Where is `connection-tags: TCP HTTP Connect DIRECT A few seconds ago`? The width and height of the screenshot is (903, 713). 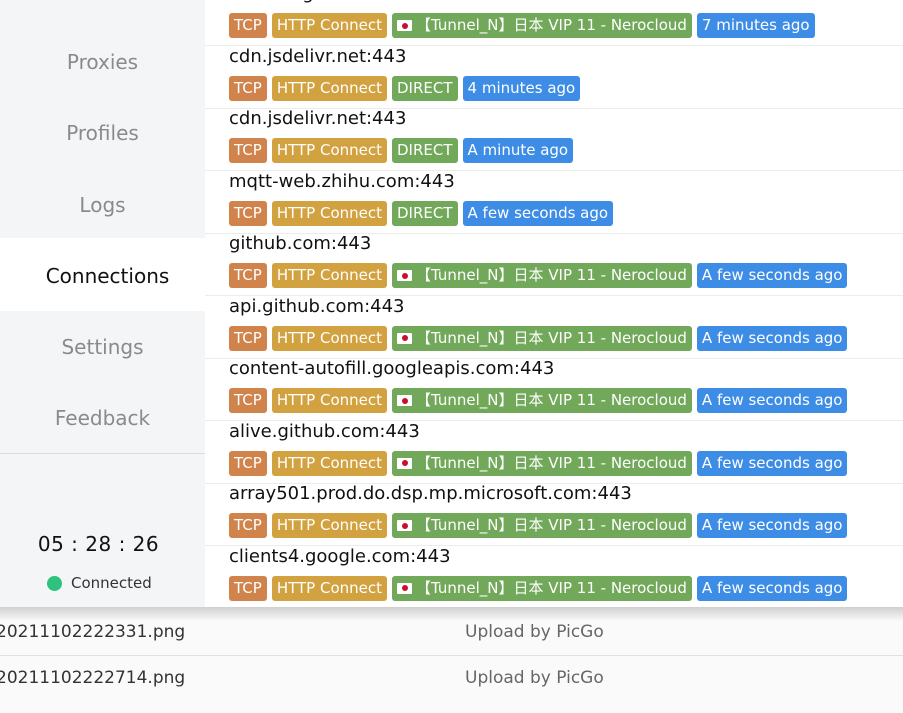 connection-tags: TCP HTTP Connect DIRECT A few seconds ago is located at coordinates (421, 213).